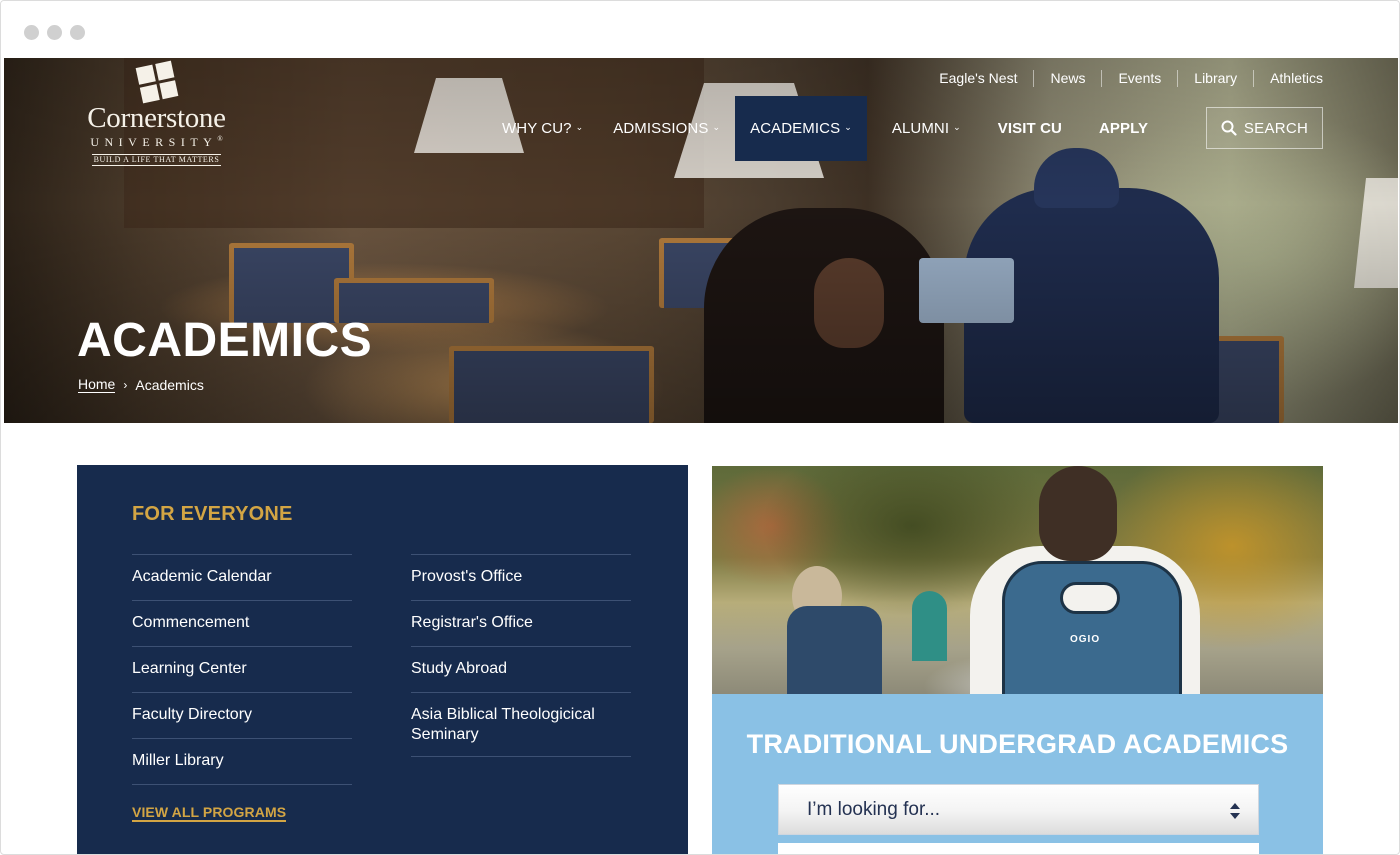 This screenshot has width=1400, height=855. I want to click on nav-label: VISIT CU, so click(1029, 128).